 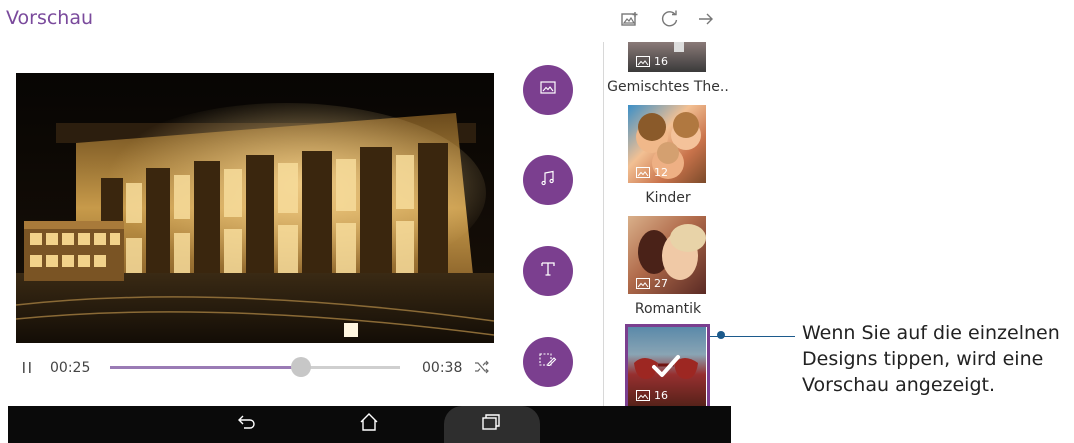 What do you see at coordinates (668, 198) in the screenshot?
I see `theme-label: Kinder` at bounding box center [668, 198].